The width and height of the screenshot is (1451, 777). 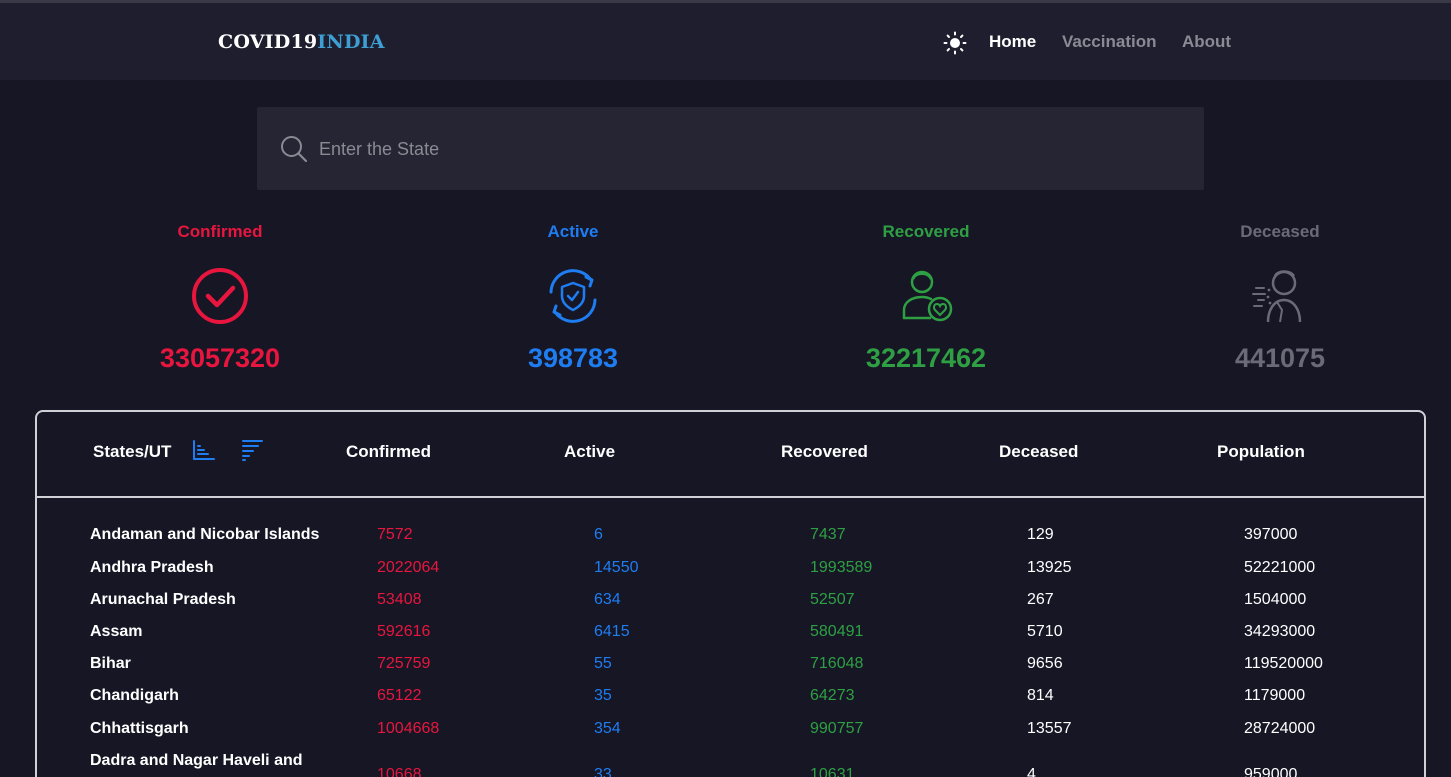 What do you see at coordinates (730, 639) in the screenshot?
I see `table-row: Assam 592616 6415 580491 5710 34293000` at bounding box center [730, 639].